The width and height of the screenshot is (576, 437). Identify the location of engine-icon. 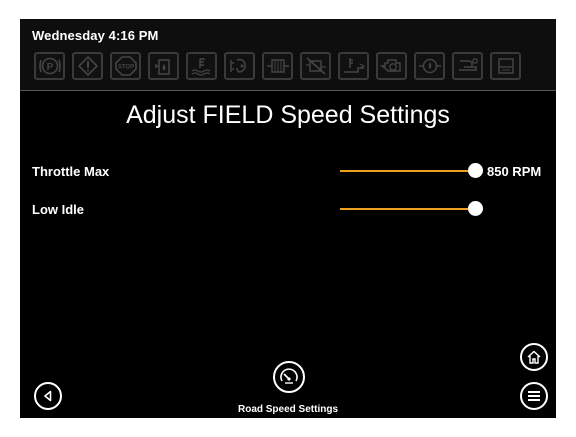
(391, 66).